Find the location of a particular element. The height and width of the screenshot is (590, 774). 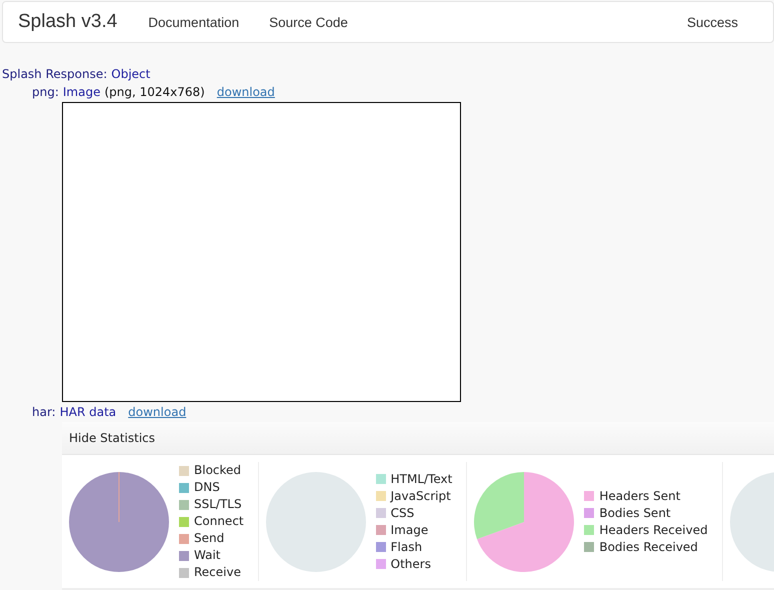

field-detail: (png, 1024x768) is located at coordinates (154, 92).